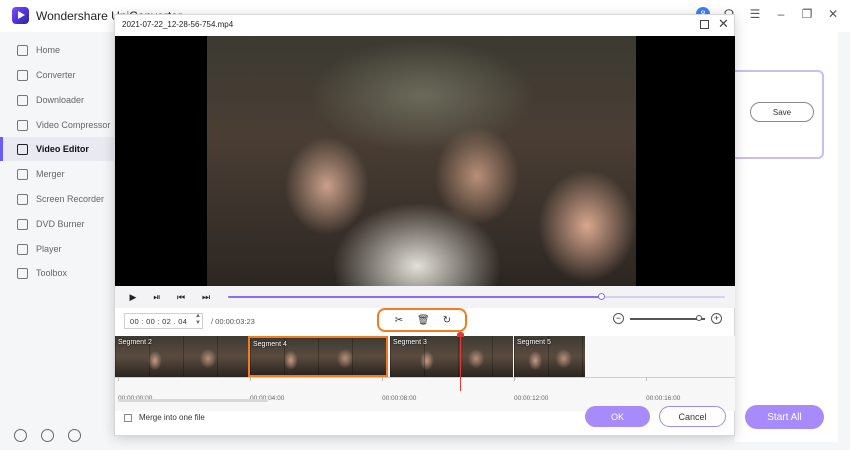 This screenshot has width=850, height=450. What do you see at coordinates (22, 199) in the screenshot?
I see `record-icon` at bounding box center [22, 199].